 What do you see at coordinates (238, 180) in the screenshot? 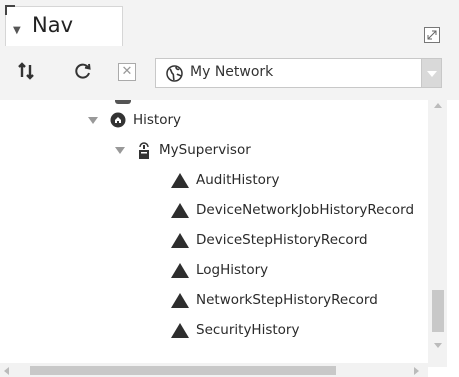
I see `tree-node-label: AuditHistory` at bounding box center [238, 180].